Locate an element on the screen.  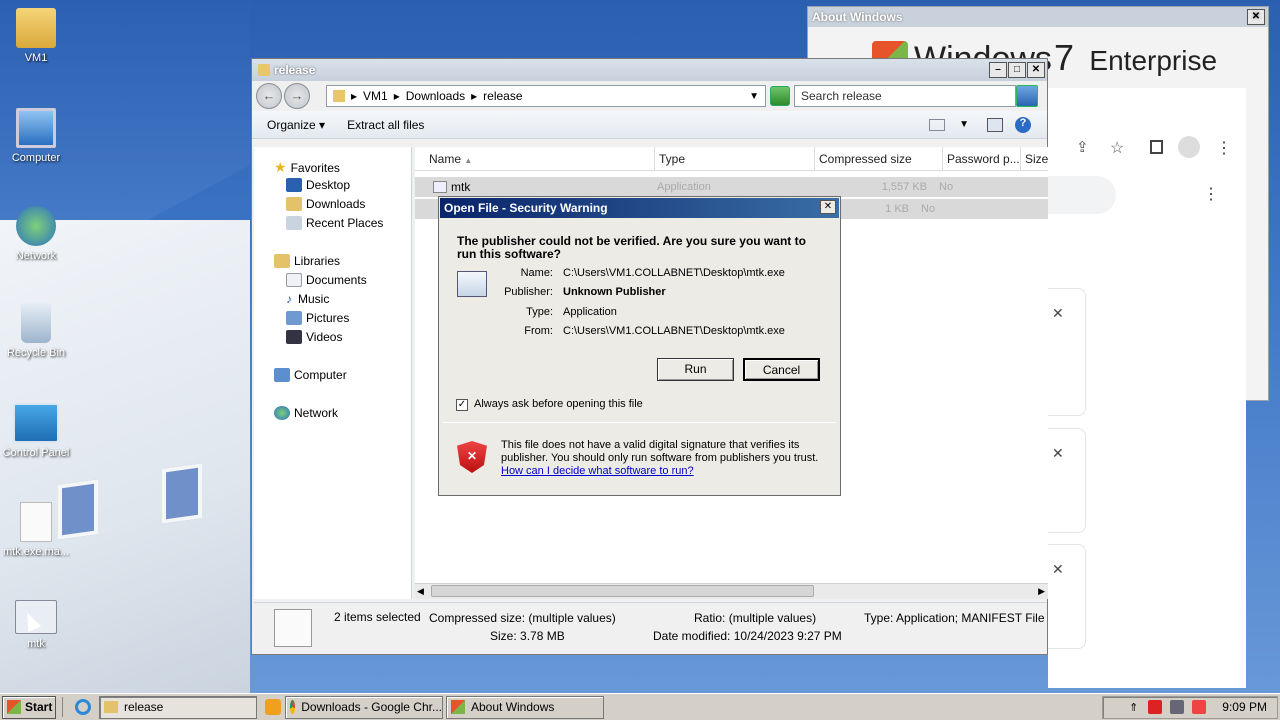
desktop-icon-network: Network is located at coordinates (36, 234).